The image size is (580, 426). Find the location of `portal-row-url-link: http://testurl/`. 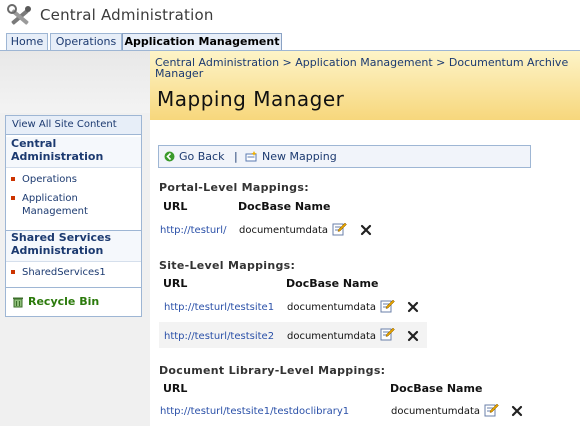

portal-row-url-link: http://testurl/ is located at coordinates (193, 230).